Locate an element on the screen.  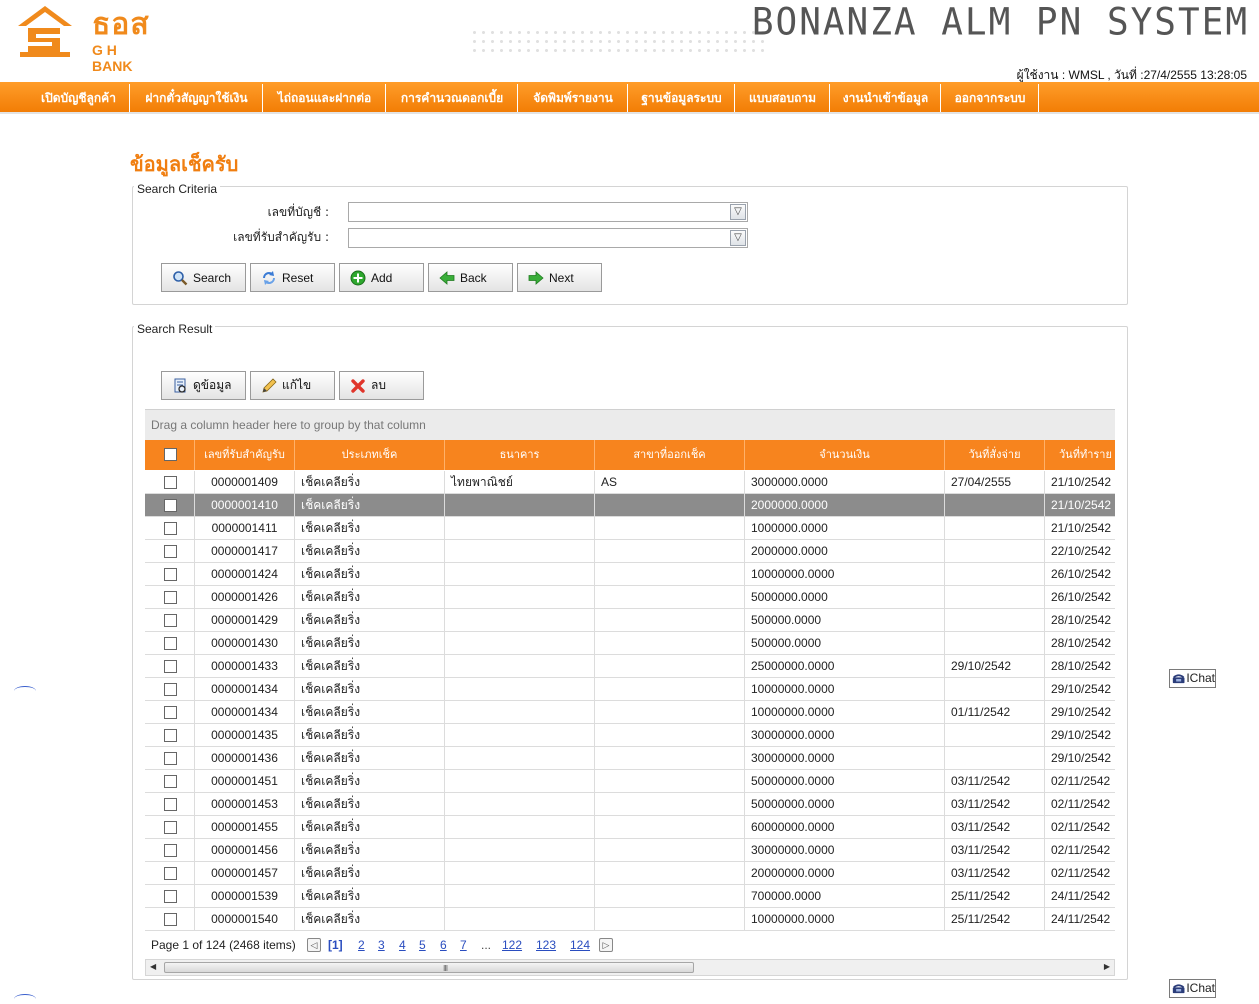
add-button: Add is located at coordinates (381, 277).